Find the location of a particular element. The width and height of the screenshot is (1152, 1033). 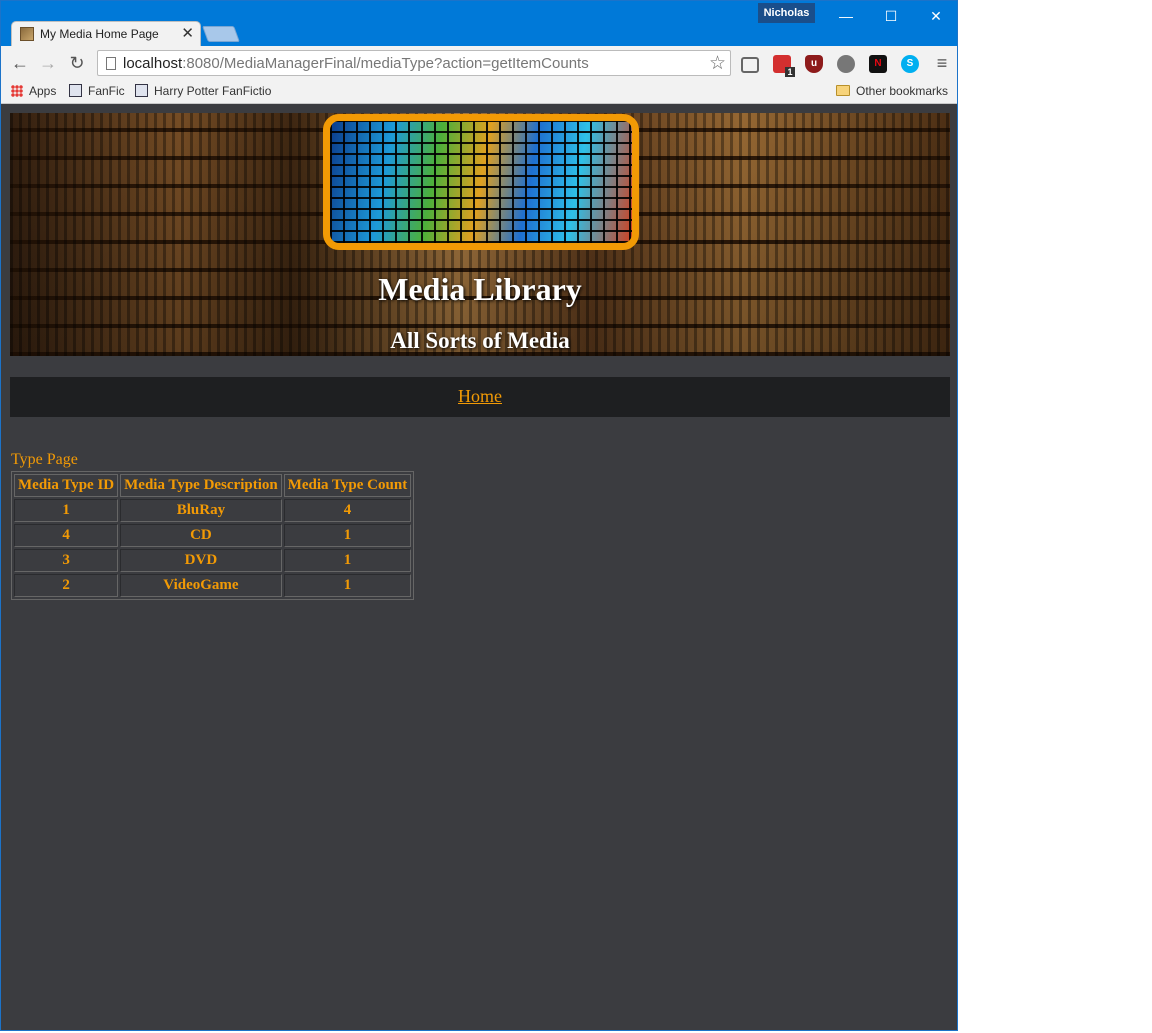

bookmark-other: Other bookmarks is located at coordinates (892, 91).